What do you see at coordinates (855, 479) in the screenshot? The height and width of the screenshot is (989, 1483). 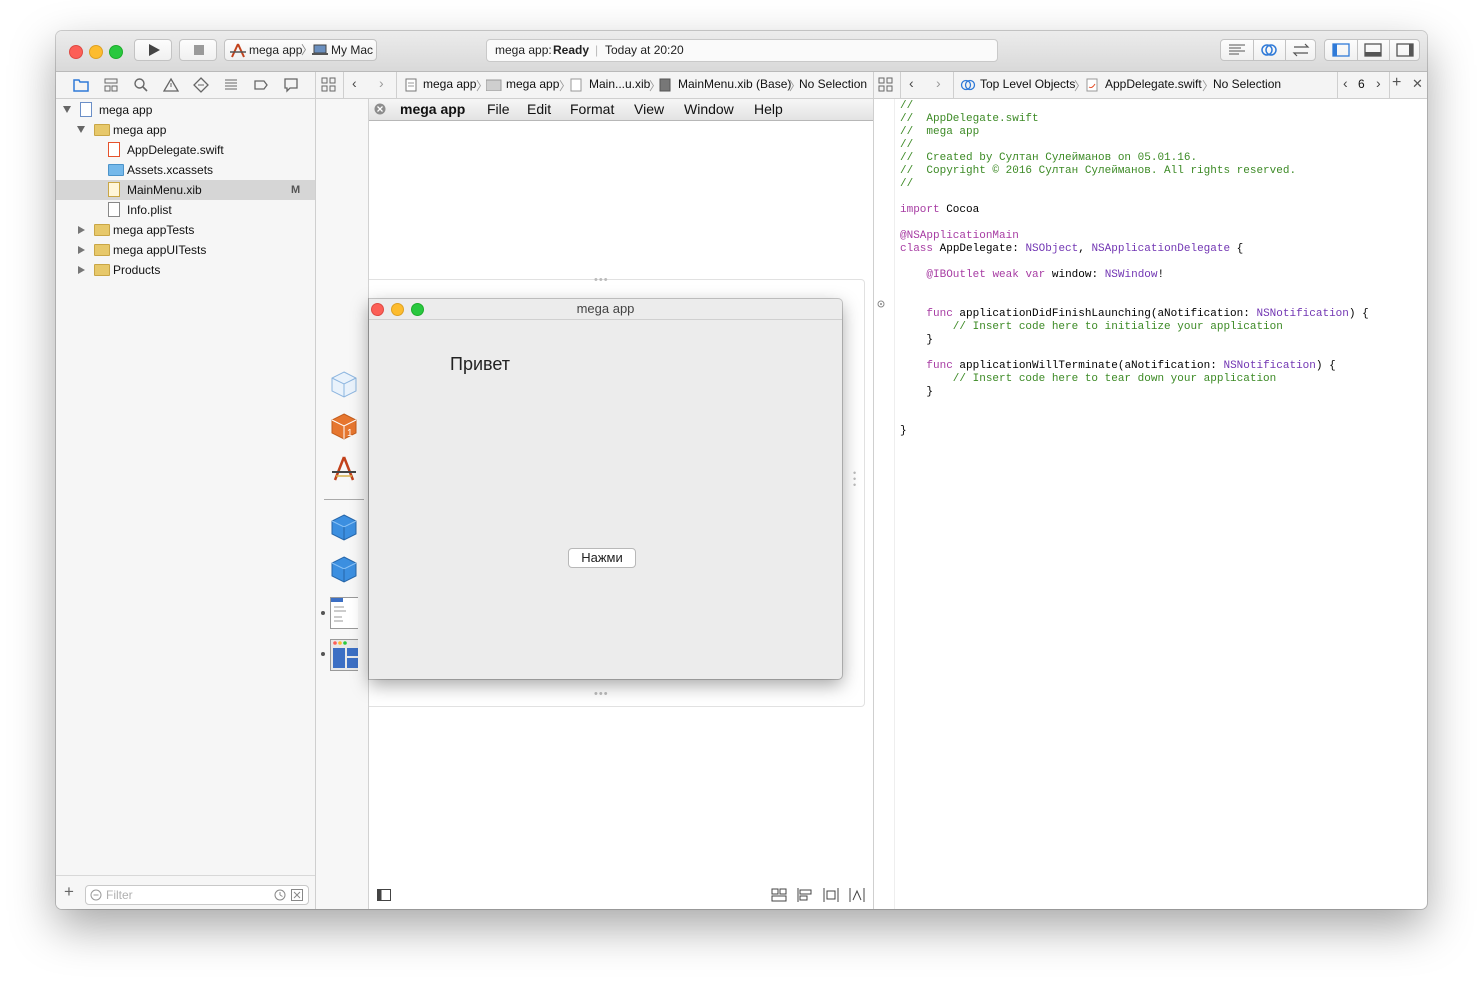 I see `resize-handle-right: • • •` at bounding box center [855, 479].